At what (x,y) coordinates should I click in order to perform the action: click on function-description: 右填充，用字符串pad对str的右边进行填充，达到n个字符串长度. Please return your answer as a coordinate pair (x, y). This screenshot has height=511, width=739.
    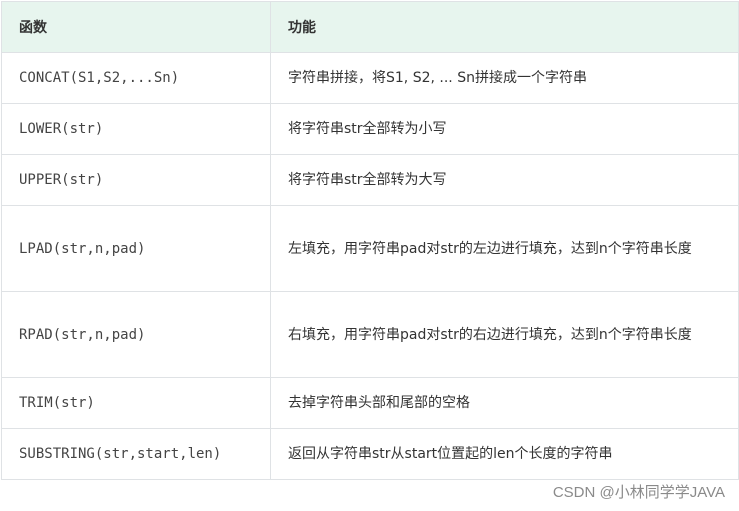
    Looking at the image, I should click on (504, 334).